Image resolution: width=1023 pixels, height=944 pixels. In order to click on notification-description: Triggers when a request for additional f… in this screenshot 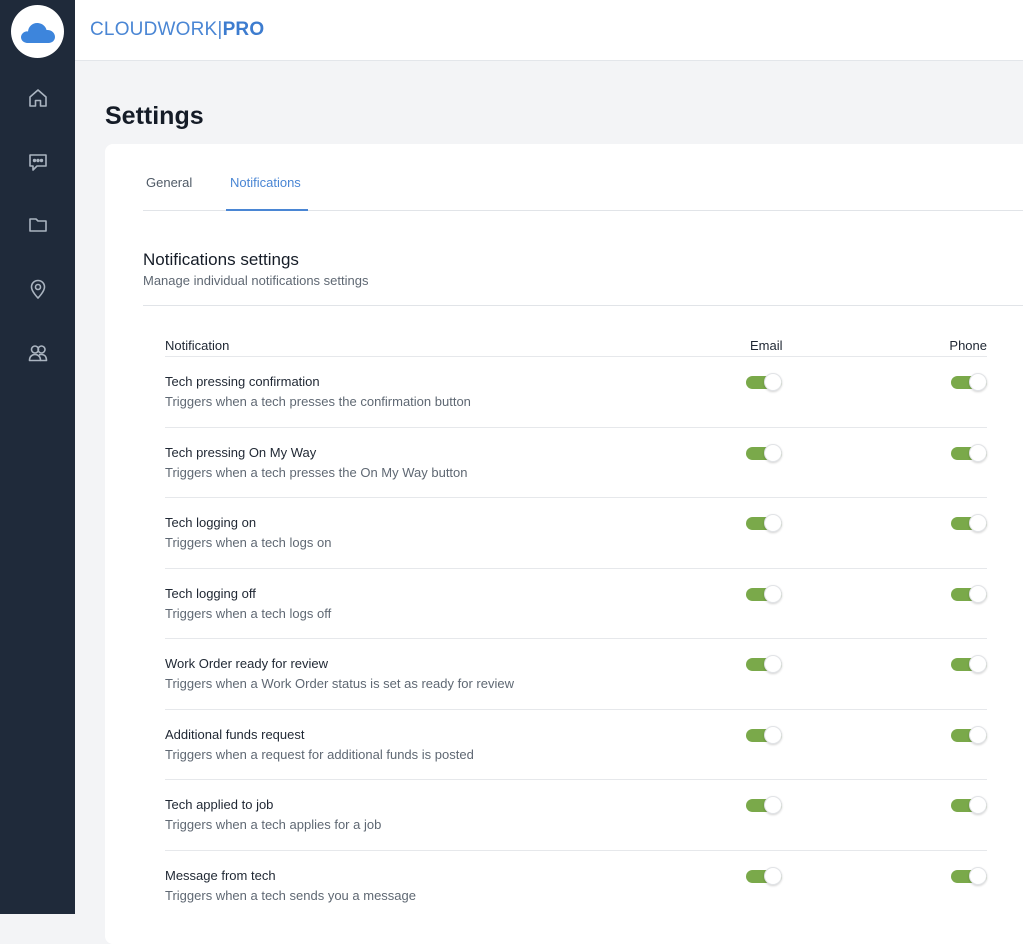, I will do `click(319, 754)`.